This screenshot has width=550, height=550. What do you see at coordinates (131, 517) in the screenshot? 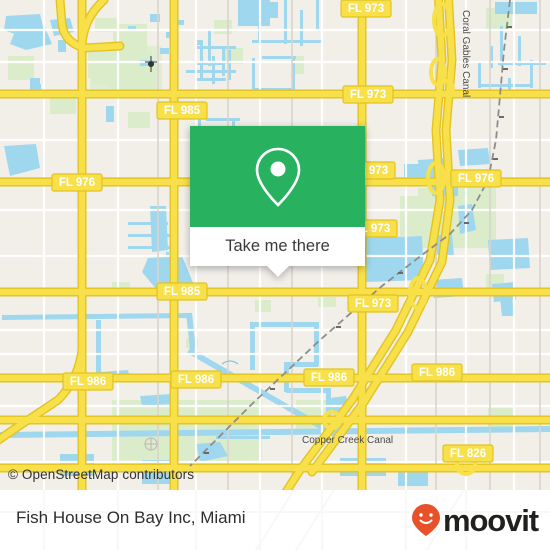
I see `place-name-label: Fish House On Bay Inc, Miami` at bounding box center [131, 517].